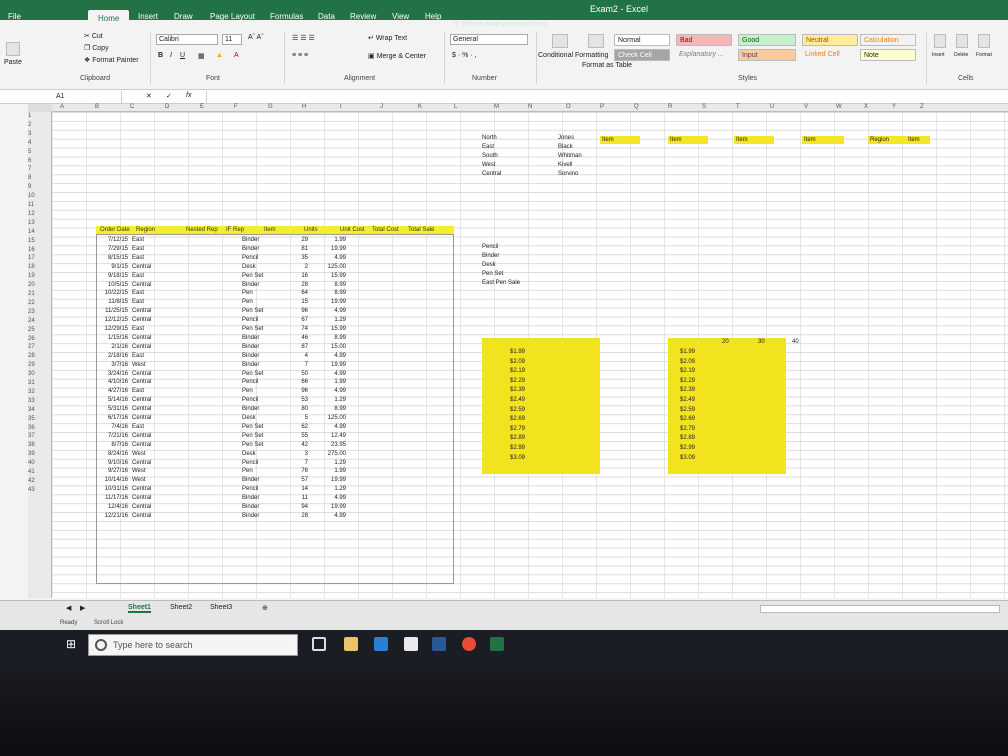 Image resolution: width=1008 pixels, height=756 pixels. I want to click on bold-button: B, so click(160, 55).